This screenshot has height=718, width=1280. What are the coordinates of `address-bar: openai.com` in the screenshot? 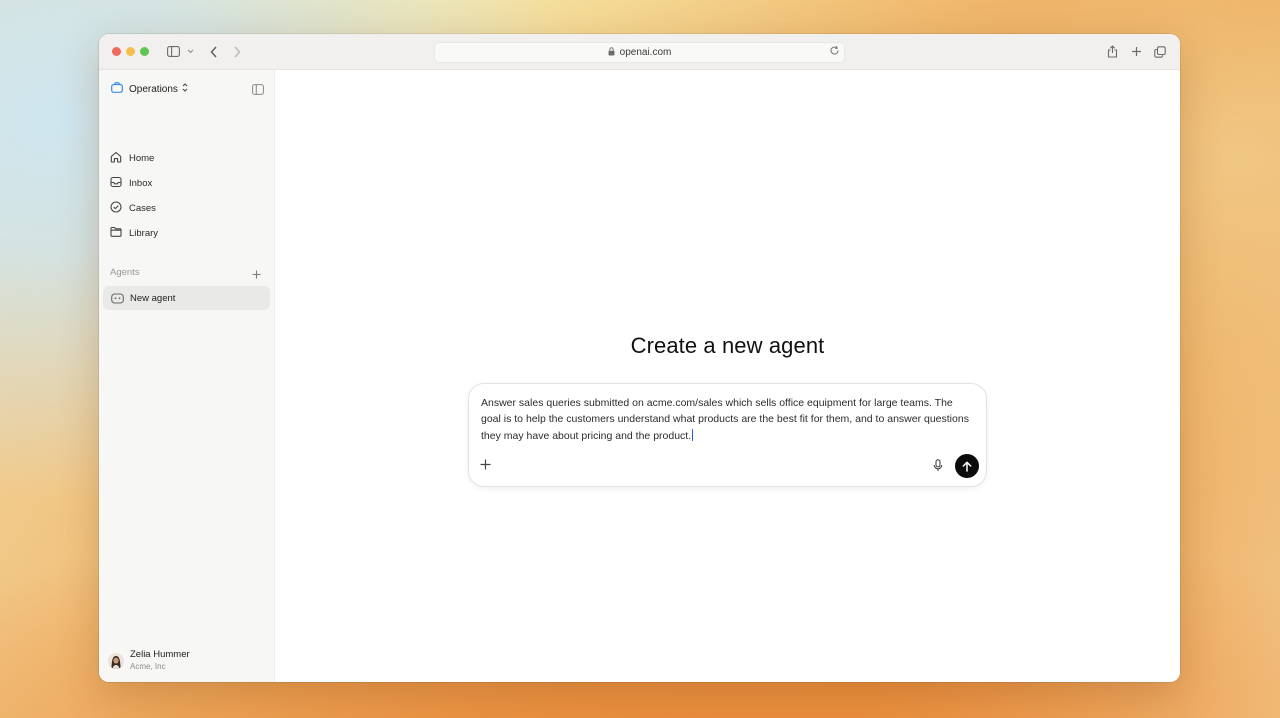 It's located at (639, 52).